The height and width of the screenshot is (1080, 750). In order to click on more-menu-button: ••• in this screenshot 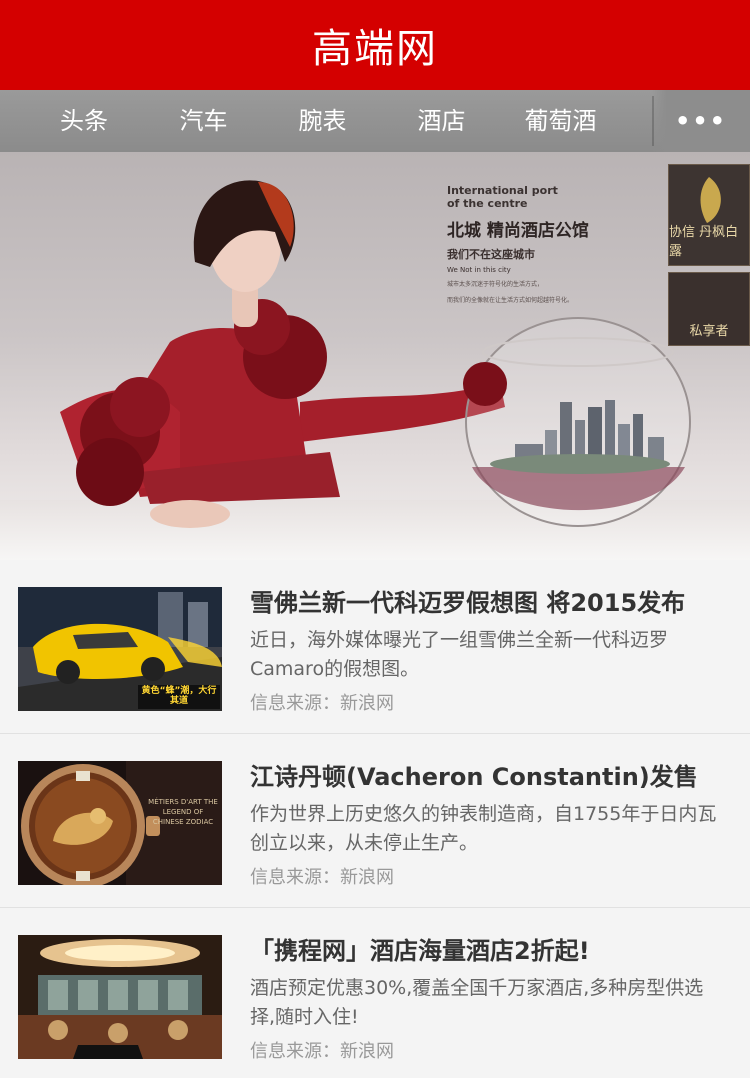, I will do `click(701, 121)`.